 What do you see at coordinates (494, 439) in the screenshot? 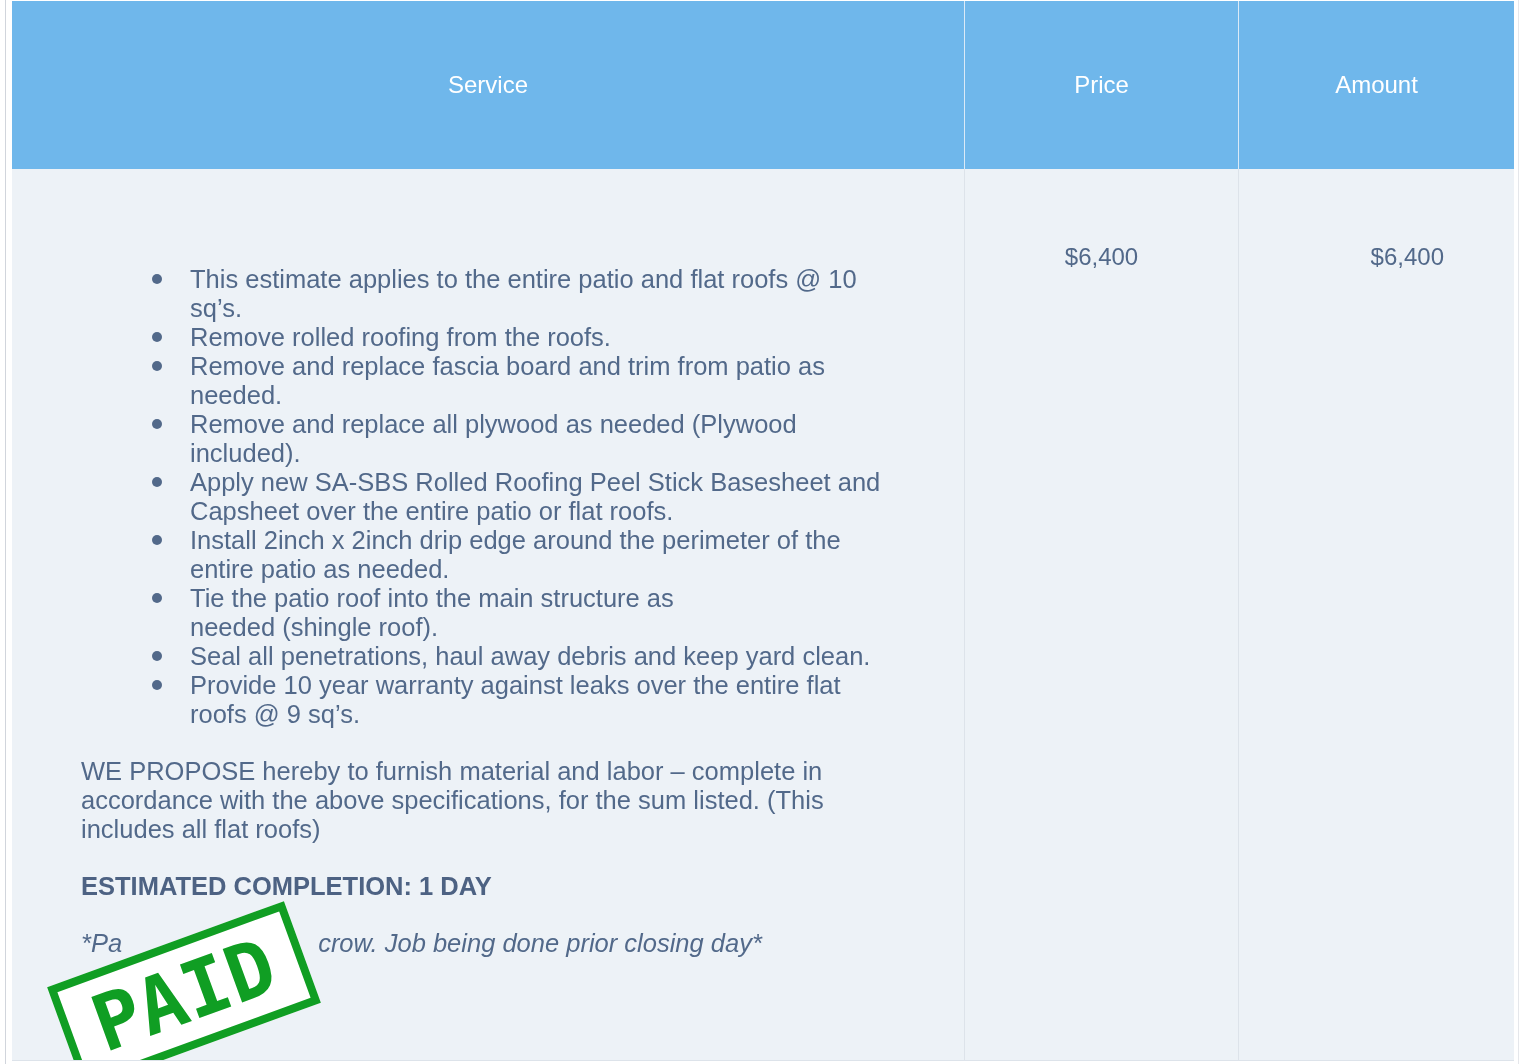
I see `list-item-text: Remove and replace all plywood as needed (Plywood included).` at bounding box center [494, 439].